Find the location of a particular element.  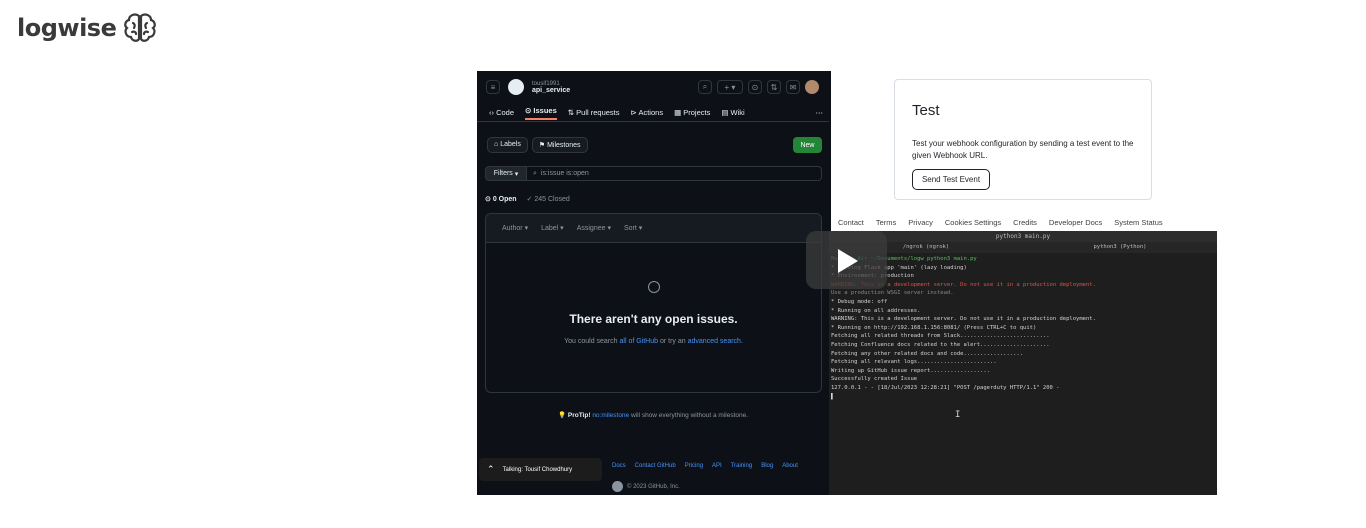

all-github-link: all of GitHub is located at coordinates (639, 341).